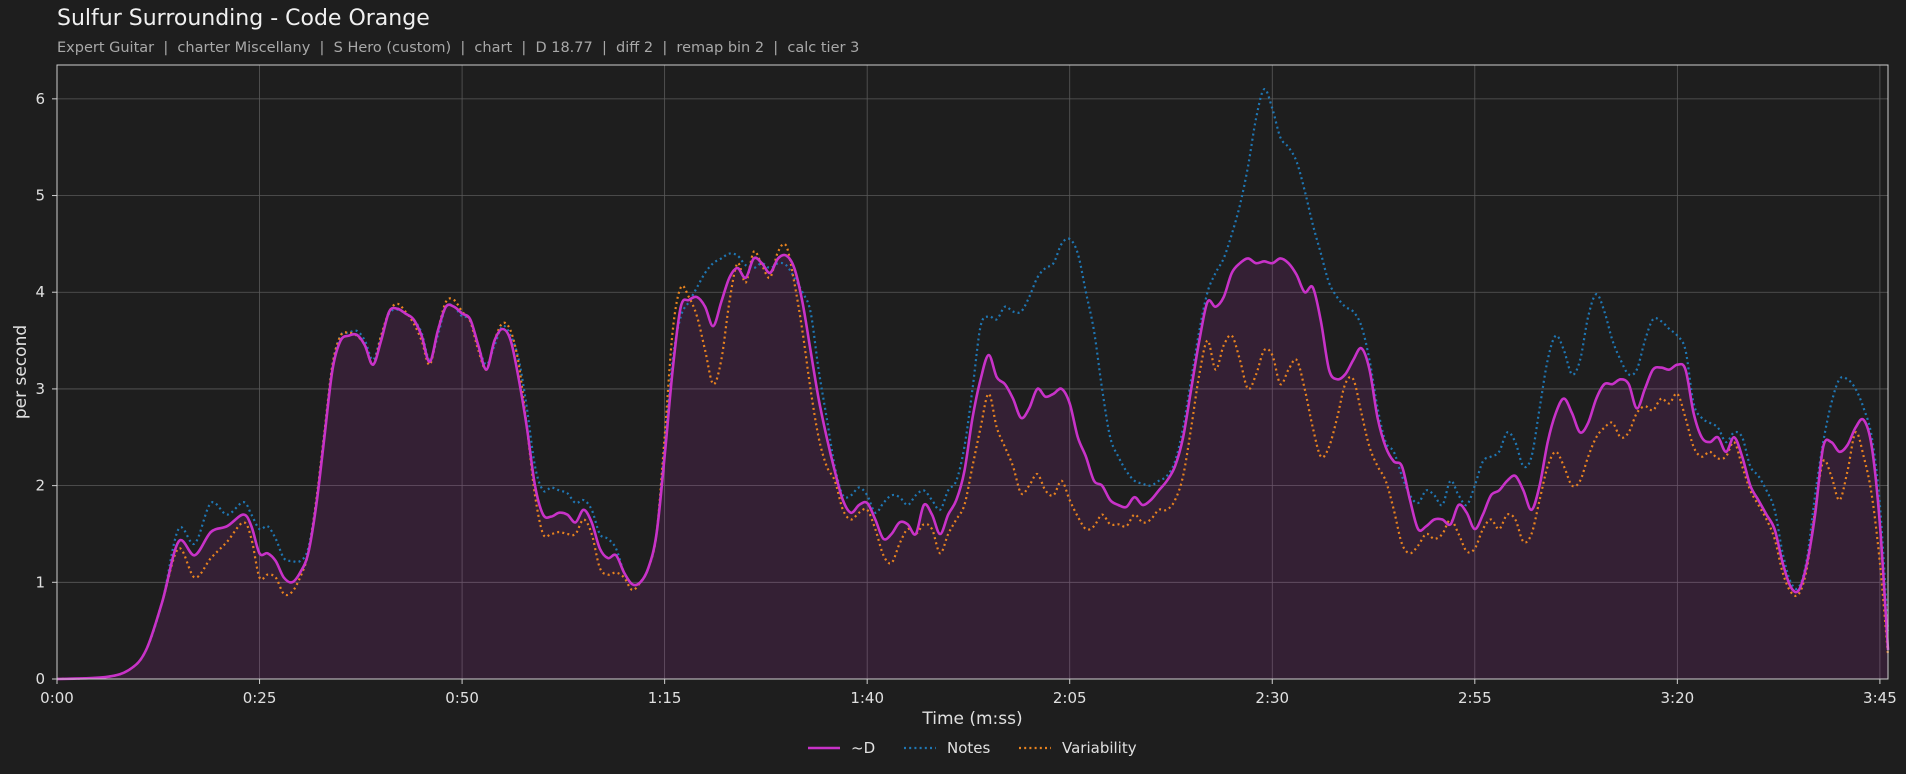  Describe the element at coordinates (1272, 698) in the screenshot. I see `x-tick-label: 2:30` at that location.